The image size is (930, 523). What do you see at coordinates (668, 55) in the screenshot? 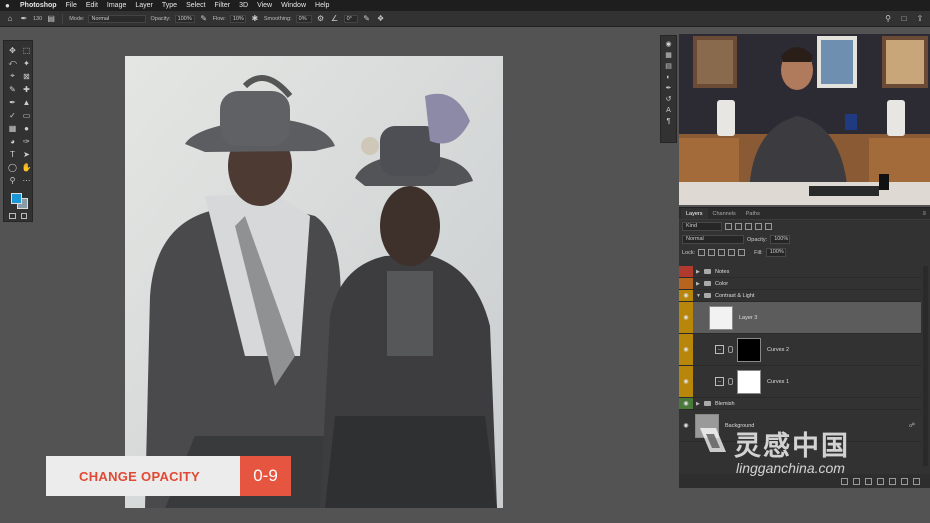
I see `swatches-panel-icon: ▦` at bounding box center [668, 55].